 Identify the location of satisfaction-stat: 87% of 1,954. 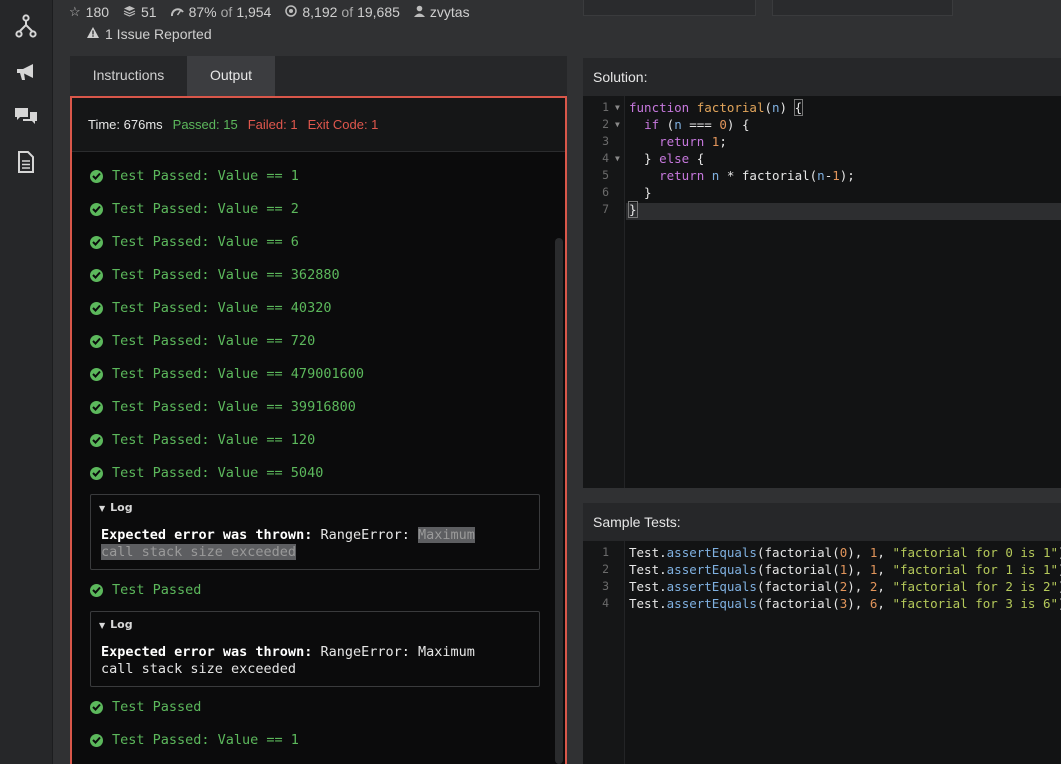
(220, 12).